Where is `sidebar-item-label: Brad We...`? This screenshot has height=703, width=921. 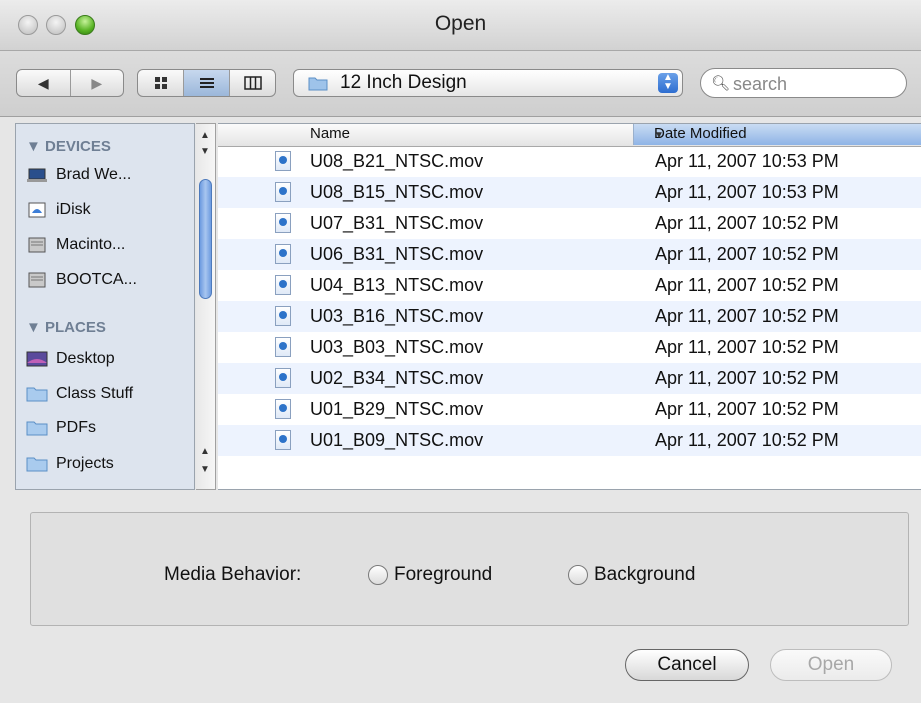 sidebar-item-label: Brad We... is located at coordinates (94, 174).